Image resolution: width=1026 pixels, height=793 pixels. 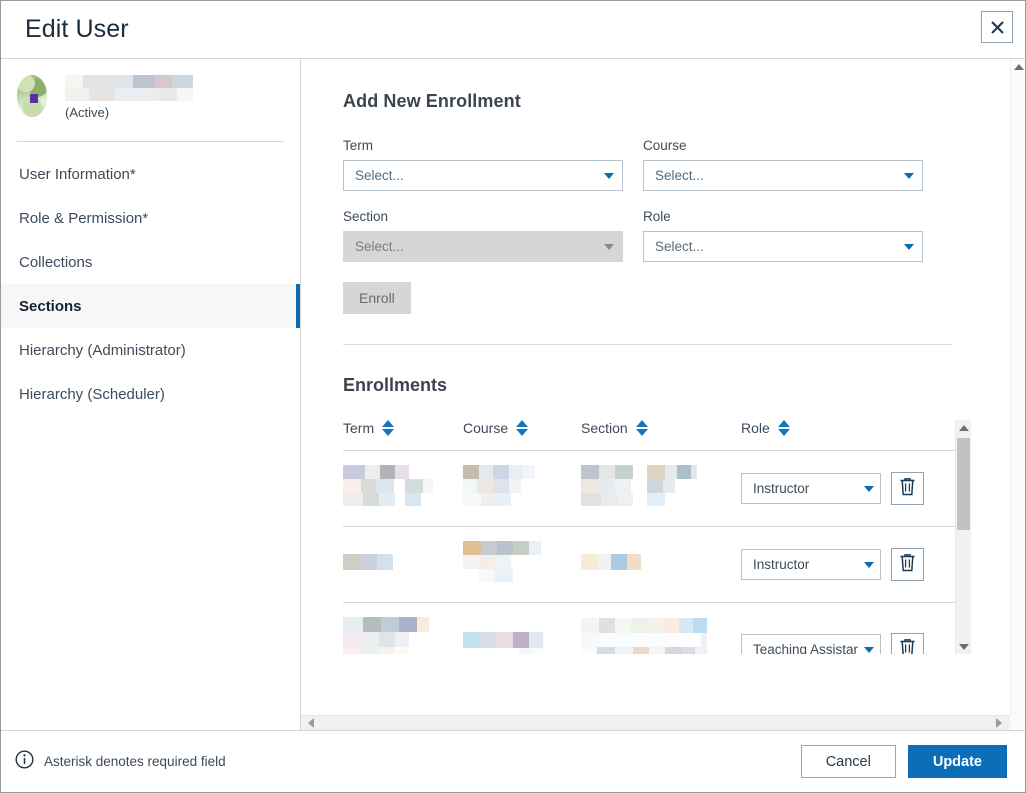 I want to click on sidebar-item-label: Role & Permission*, so click(x=84, y=218).